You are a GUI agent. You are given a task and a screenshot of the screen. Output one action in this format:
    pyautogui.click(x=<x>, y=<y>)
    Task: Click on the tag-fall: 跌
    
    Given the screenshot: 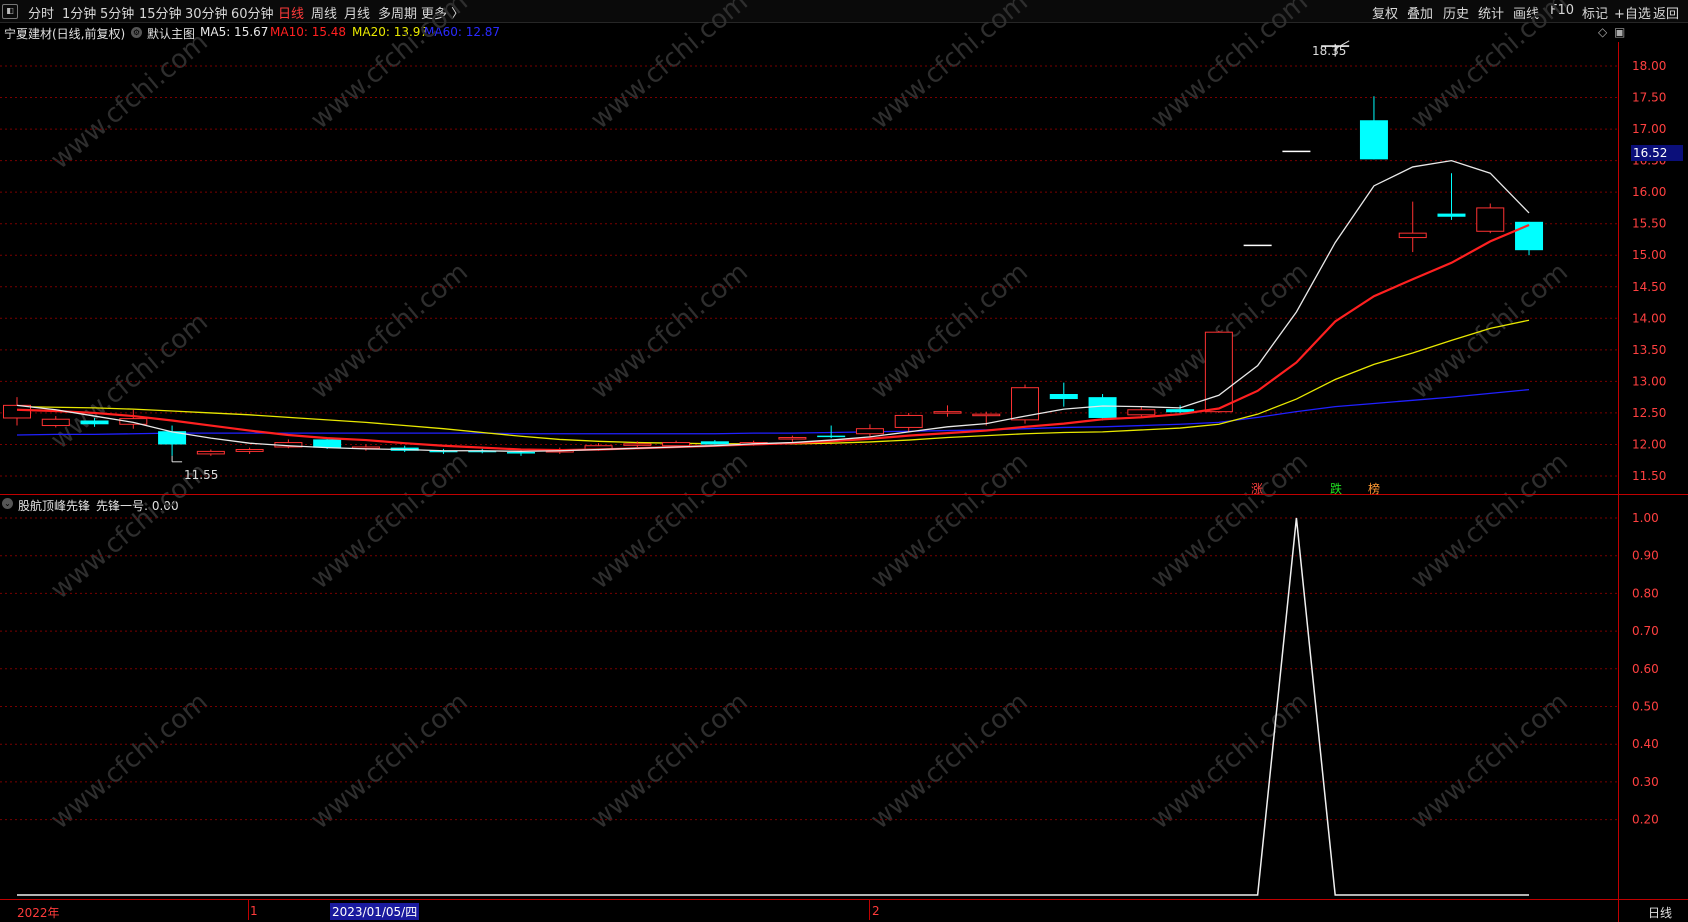 What is the action you would take?
    pyautogui.click(x=1336, y=488)
    